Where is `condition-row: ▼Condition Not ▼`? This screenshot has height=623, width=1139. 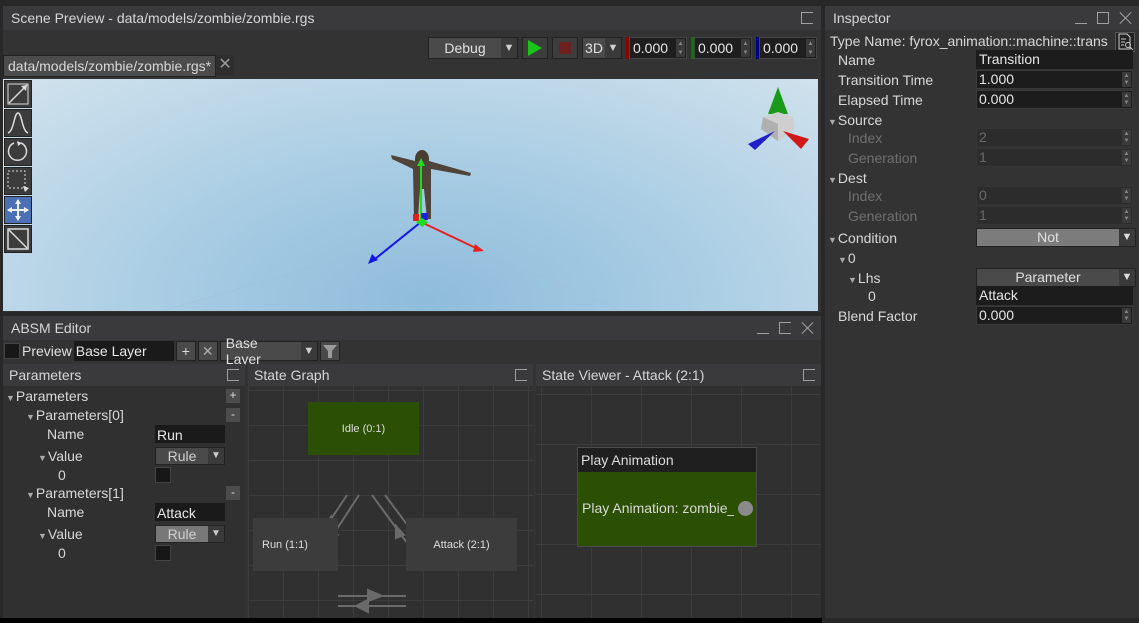 condition-row: ▼Condition Not ▼ is located at coordinates (982, 238).